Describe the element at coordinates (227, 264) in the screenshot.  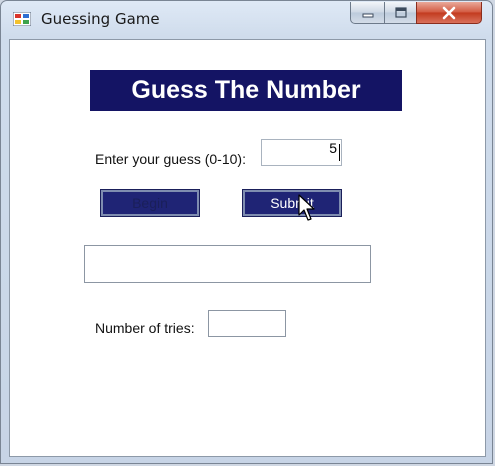
I see `result-display` at that location.